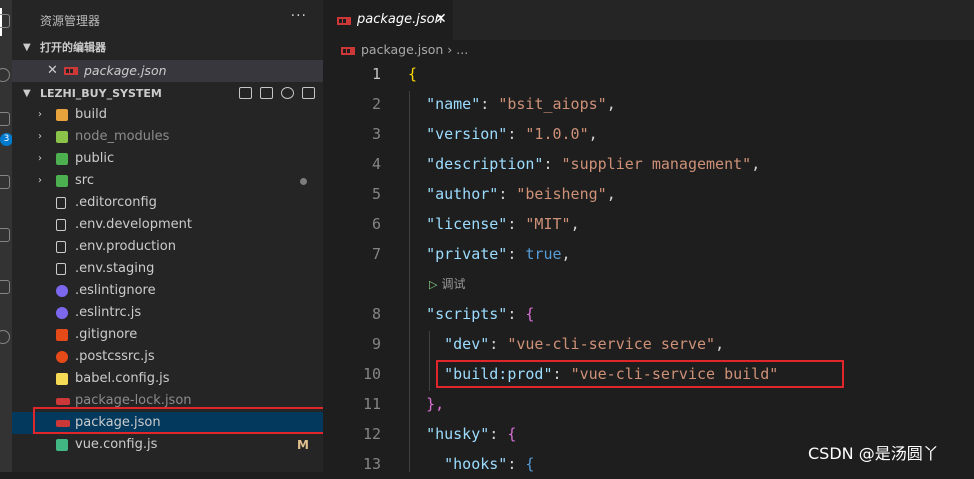 The height and width of the screenshot is (479, 974). Describe the element at coordinates (5, 21) in the screenshot. I see `explorer-icon` at that location.